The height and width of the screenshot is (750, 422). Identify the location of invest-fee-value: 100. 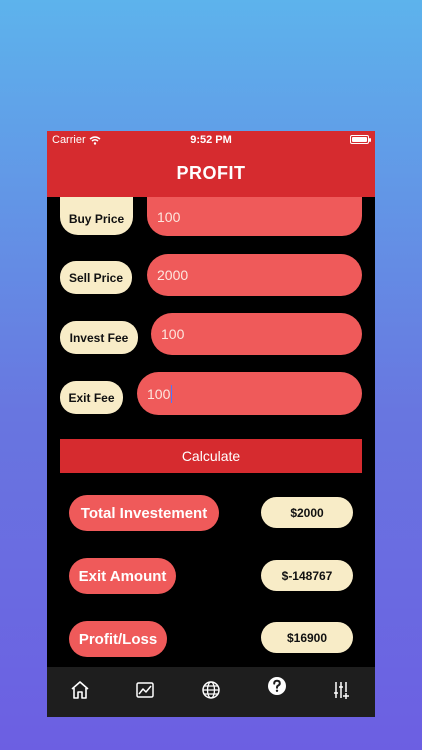
(173, 334).